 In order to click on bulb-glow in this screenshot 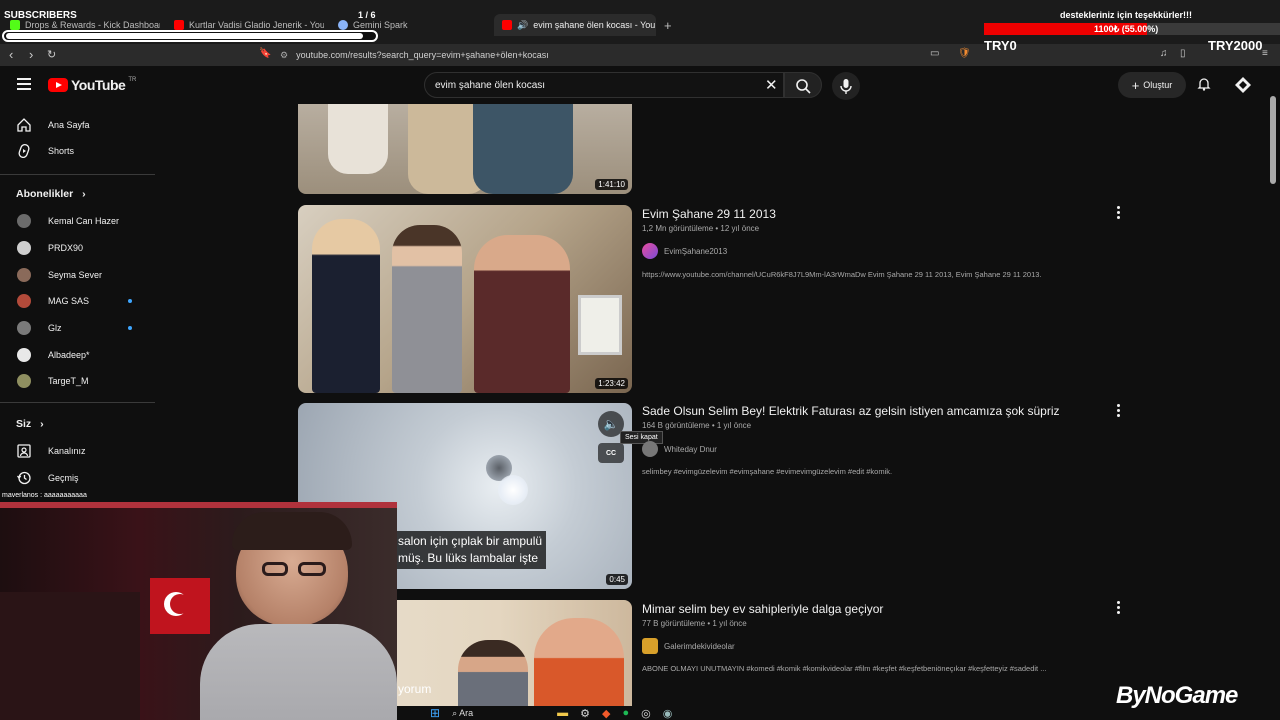, I will do `click(513, 490)`.